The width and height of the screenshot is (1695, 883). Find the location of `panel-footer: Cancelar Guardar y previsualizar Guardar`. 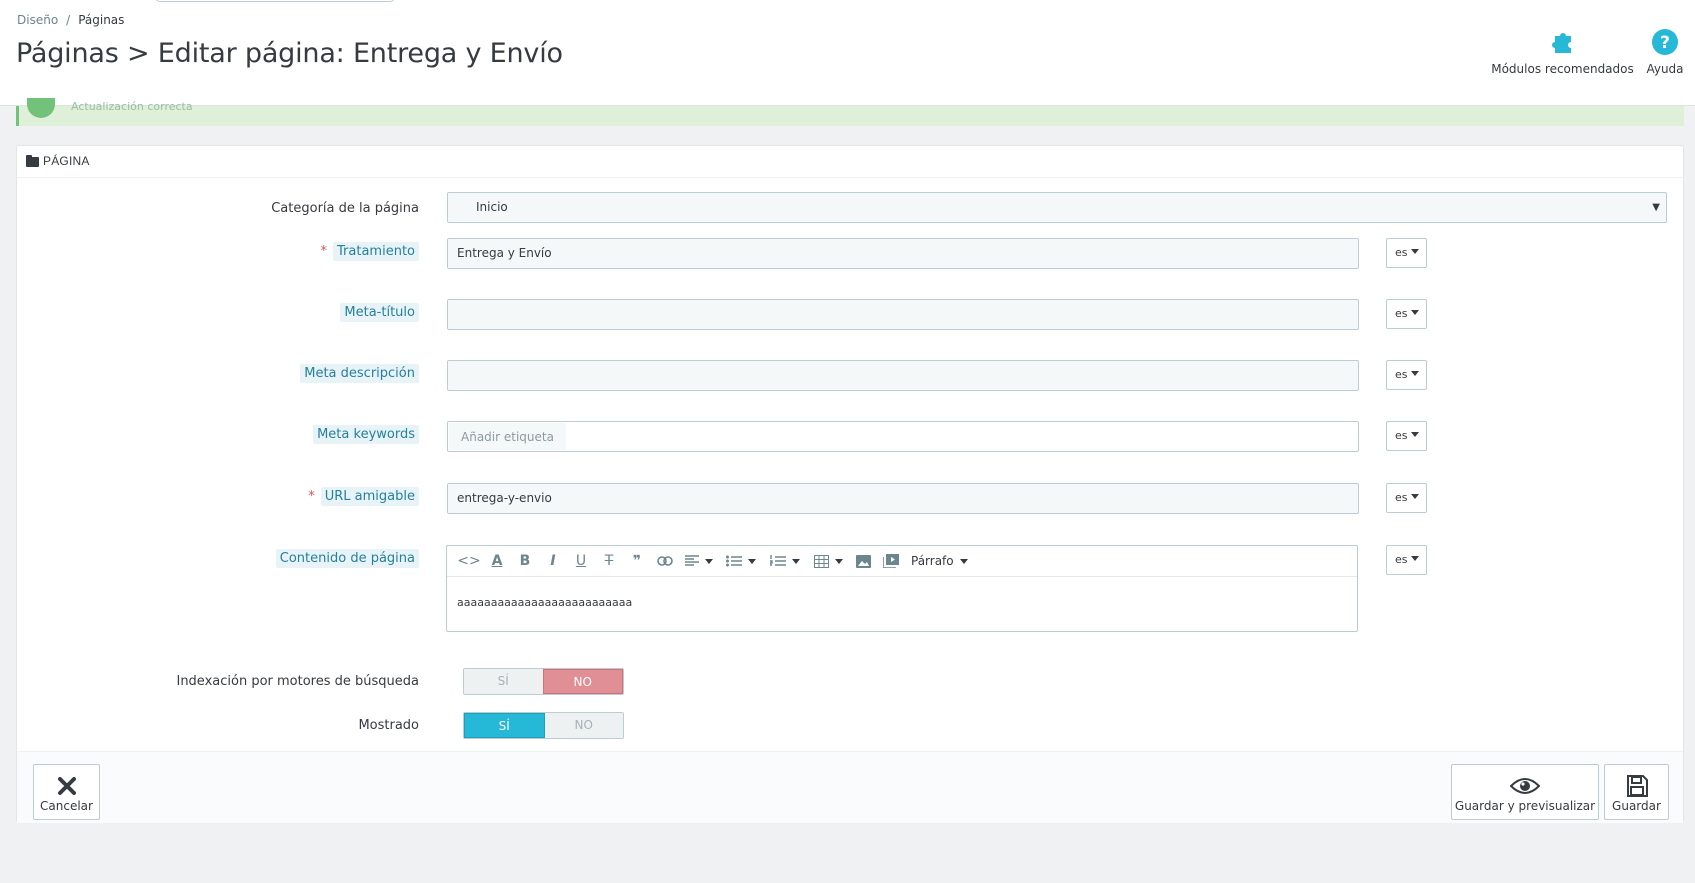

panel-footer: Cancelar Guardar y previsualizar Guardar is located at coordinates (850, 787).